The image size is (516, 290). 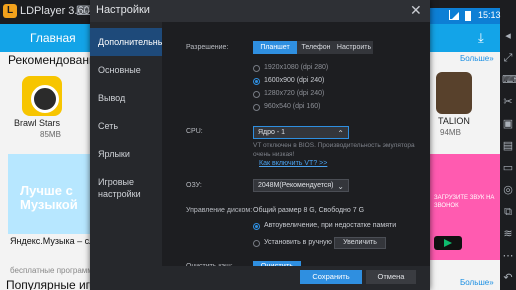 I want to click on nav-label: Сеть, so click(x=108, y=126).